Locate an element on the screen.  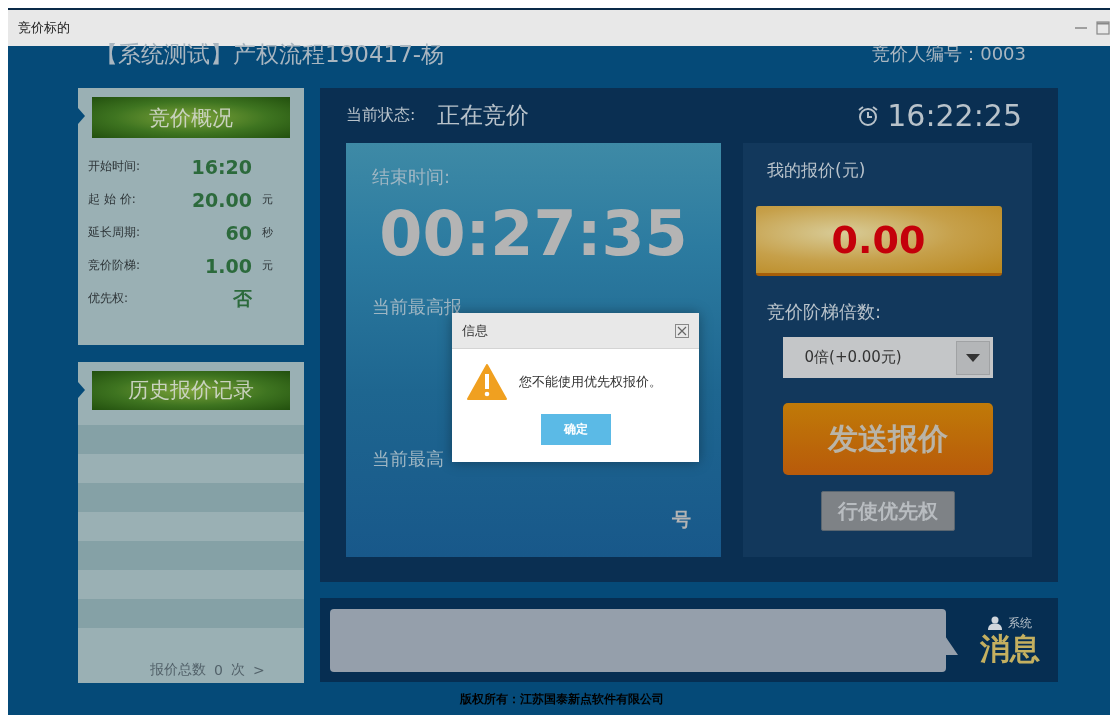
dialog-message: 您不能使用优先权报价。 is located at coordinates (590, 382).